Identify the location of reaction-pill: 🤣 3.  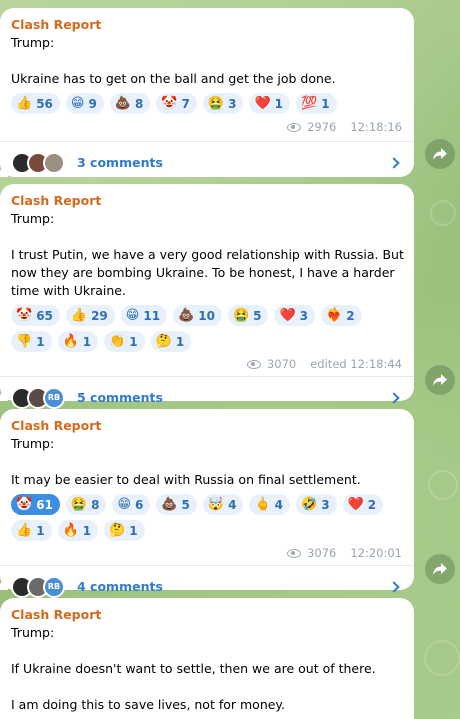
(316, 504).